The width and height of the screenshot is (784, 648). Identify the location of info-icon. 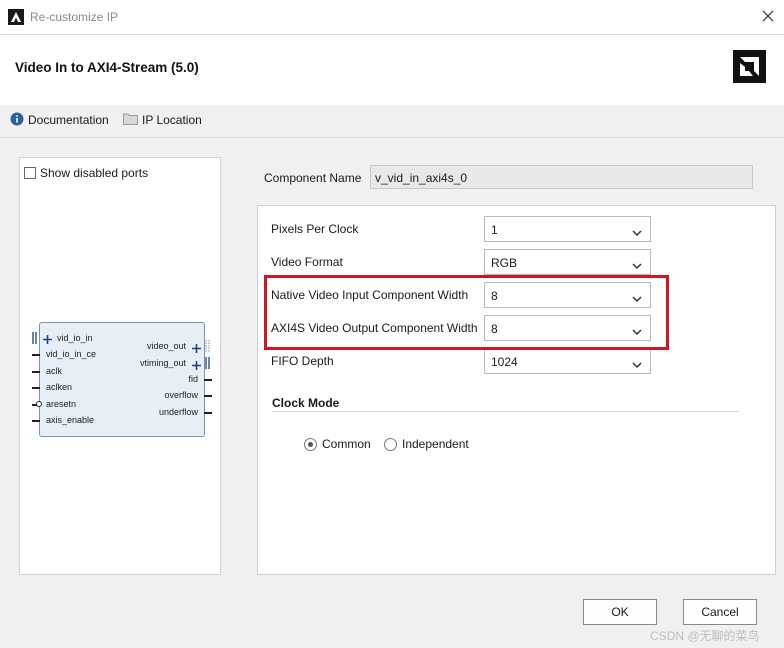
(17, 120).